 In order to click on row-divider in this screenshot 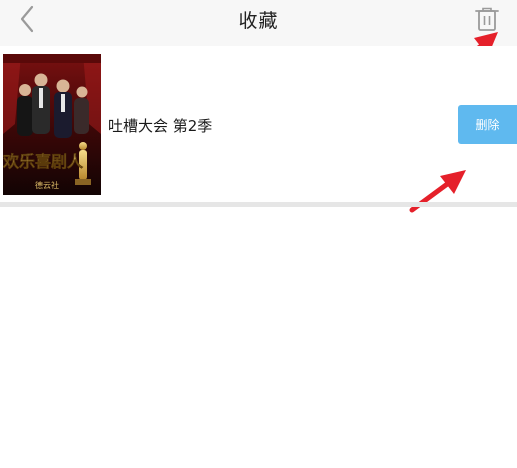, I will do `click(258, 204)`.